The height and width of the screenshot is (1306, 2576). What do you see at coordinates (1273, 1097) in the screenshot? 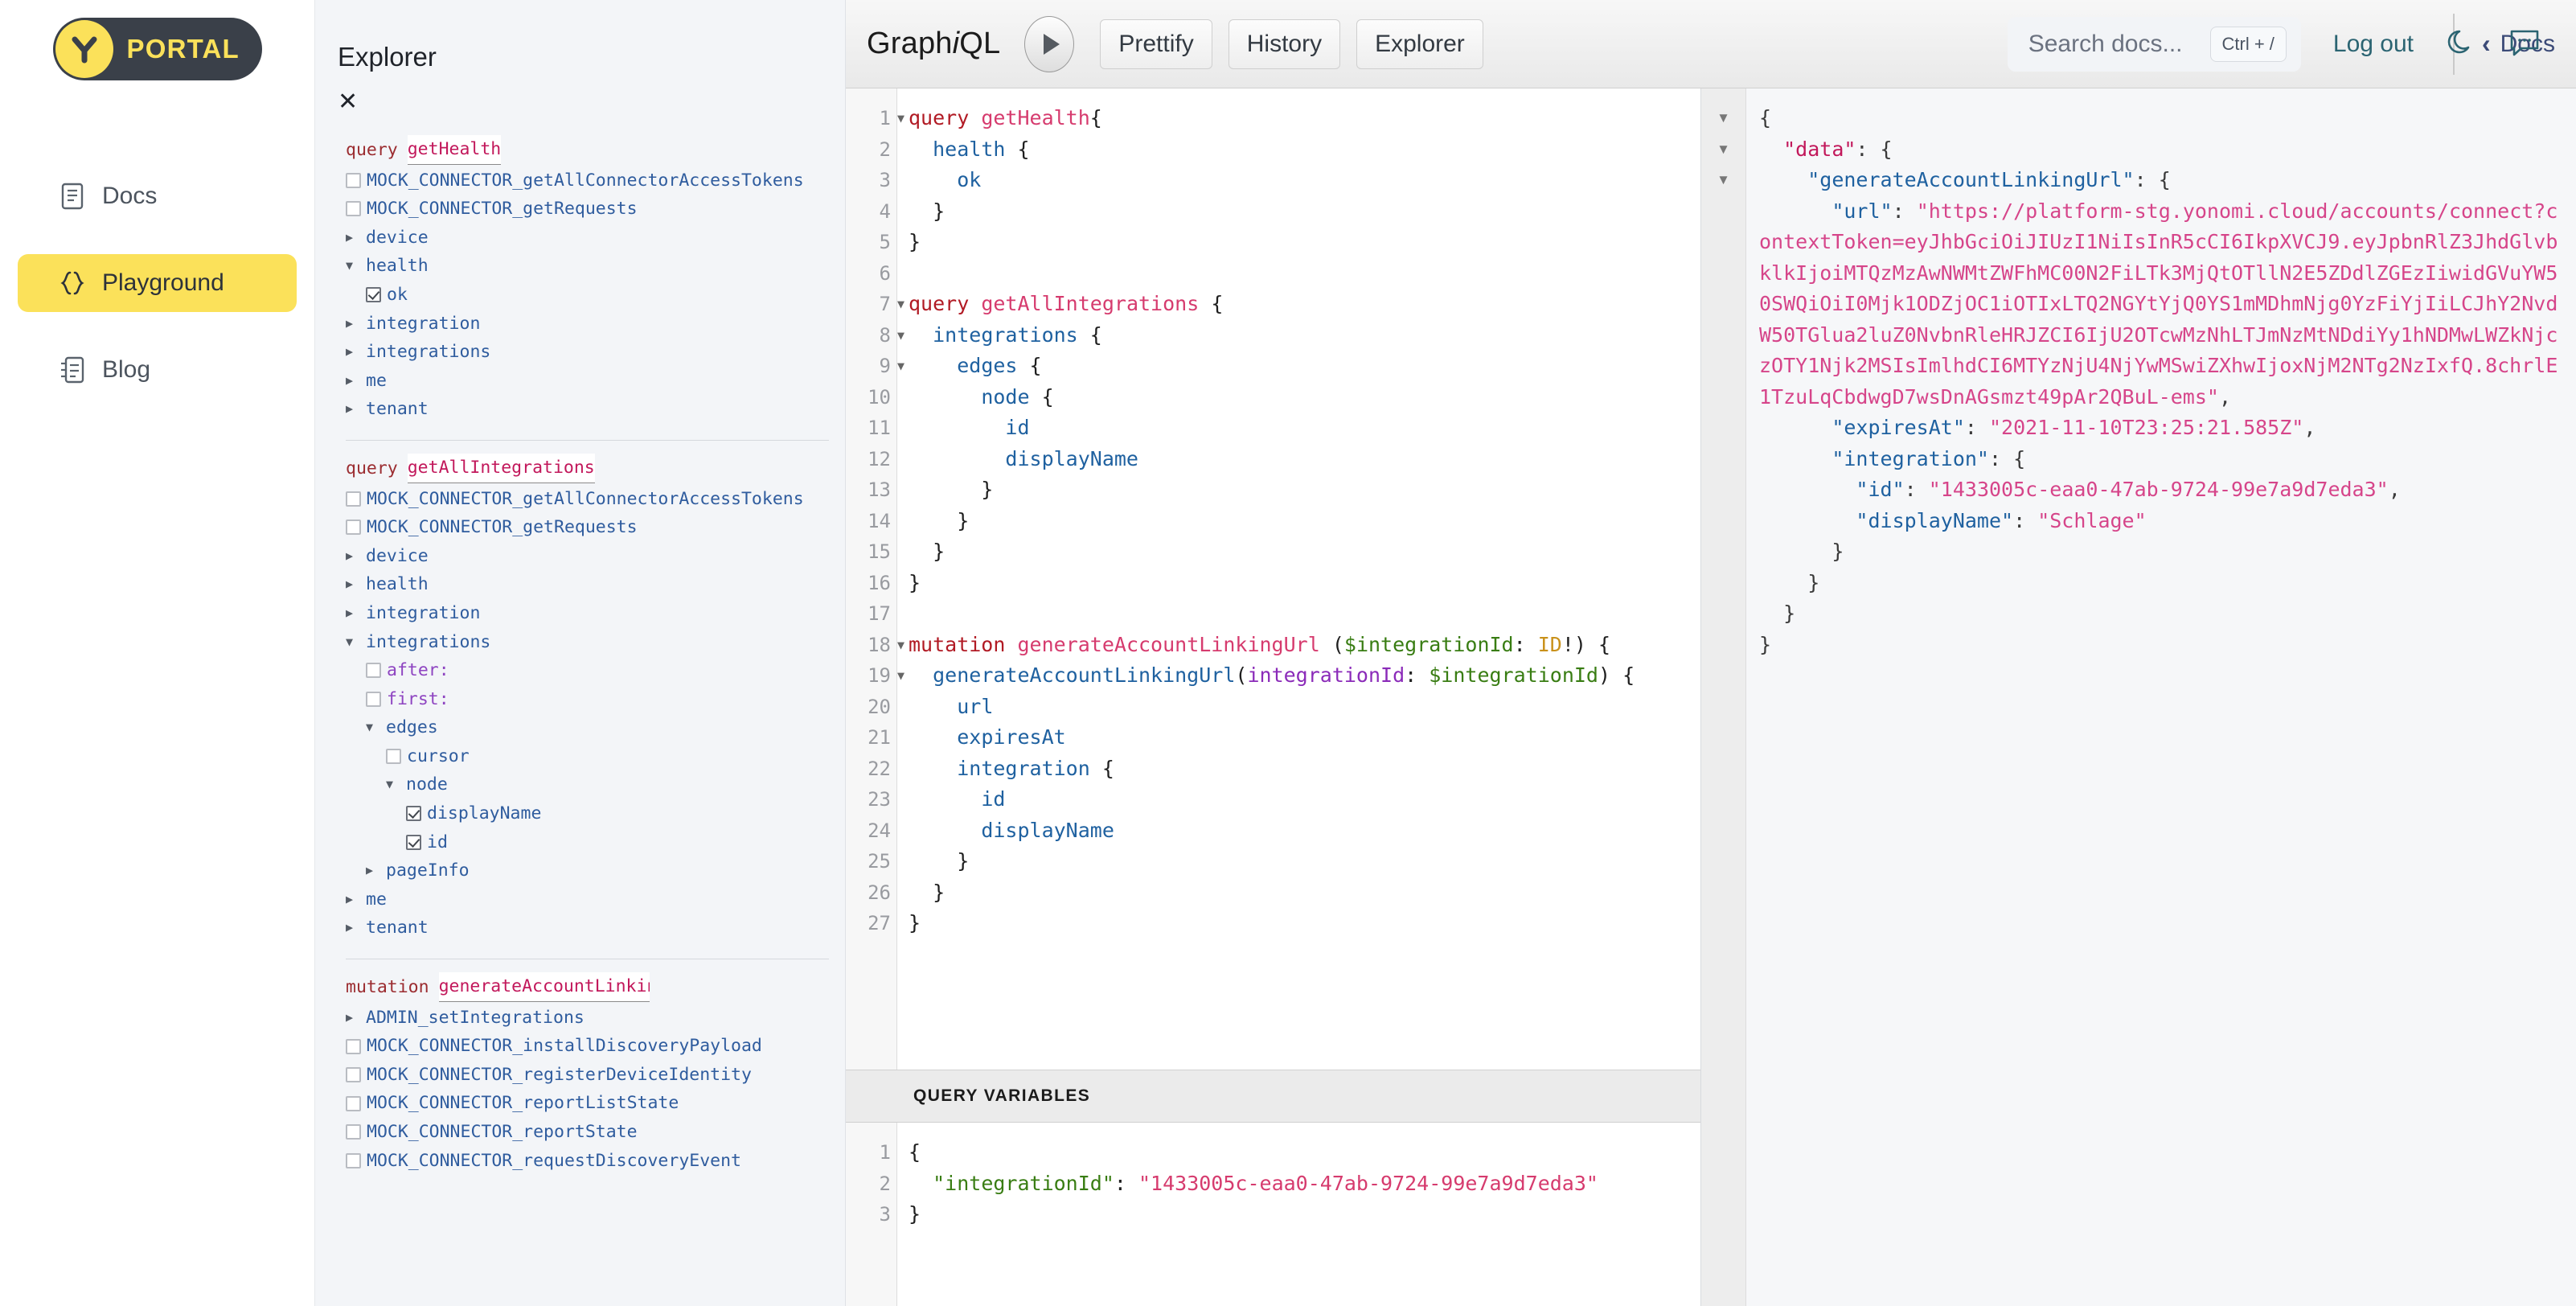
I see `query-variables-header: QUERY VARIABLES` at bounding box center [1273, 1097].